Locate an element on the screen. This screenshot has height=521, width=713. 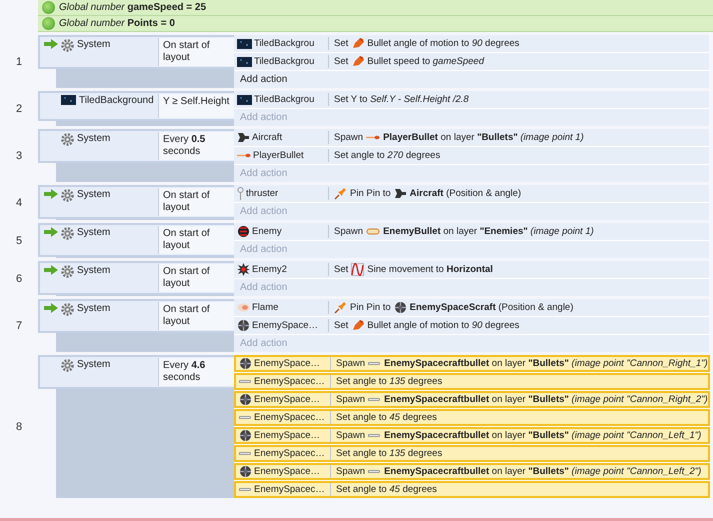
object-name: TiledBackgrou is located at coordinates (284, 100).